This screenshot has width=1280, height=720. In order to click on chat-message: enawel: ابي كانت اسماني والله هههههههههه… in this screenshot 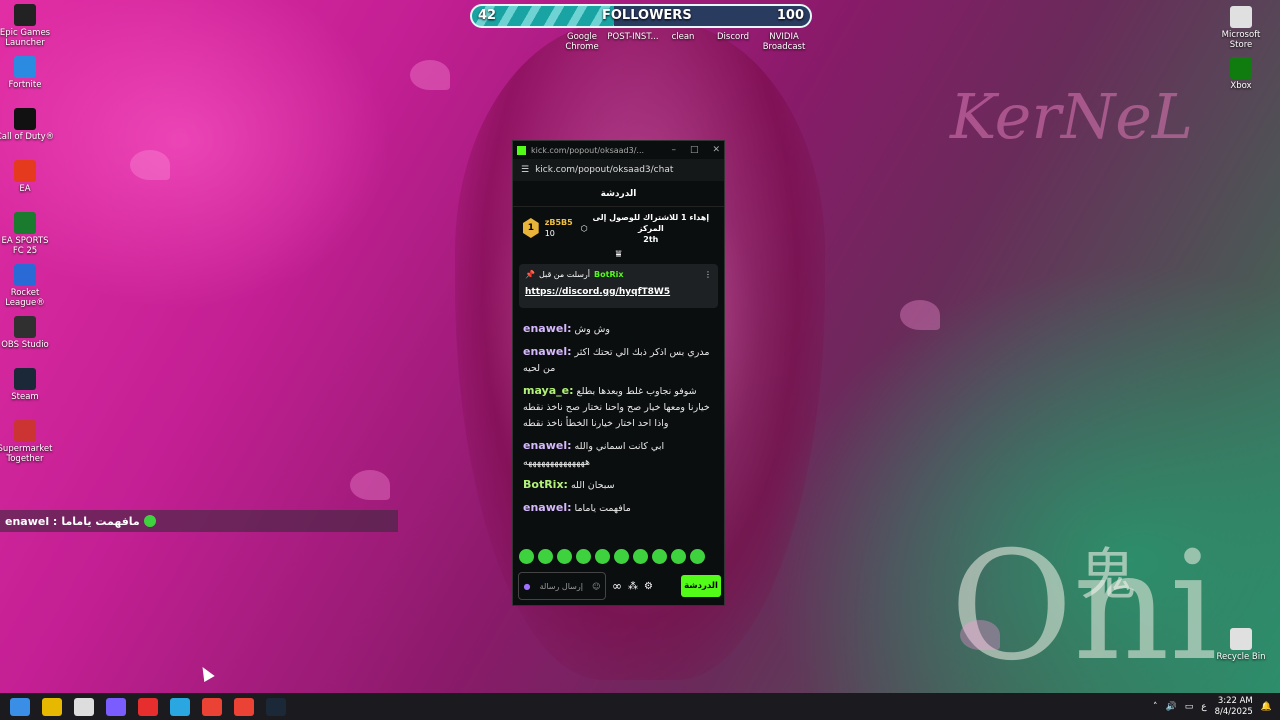, I will do `click(618, 454)`.